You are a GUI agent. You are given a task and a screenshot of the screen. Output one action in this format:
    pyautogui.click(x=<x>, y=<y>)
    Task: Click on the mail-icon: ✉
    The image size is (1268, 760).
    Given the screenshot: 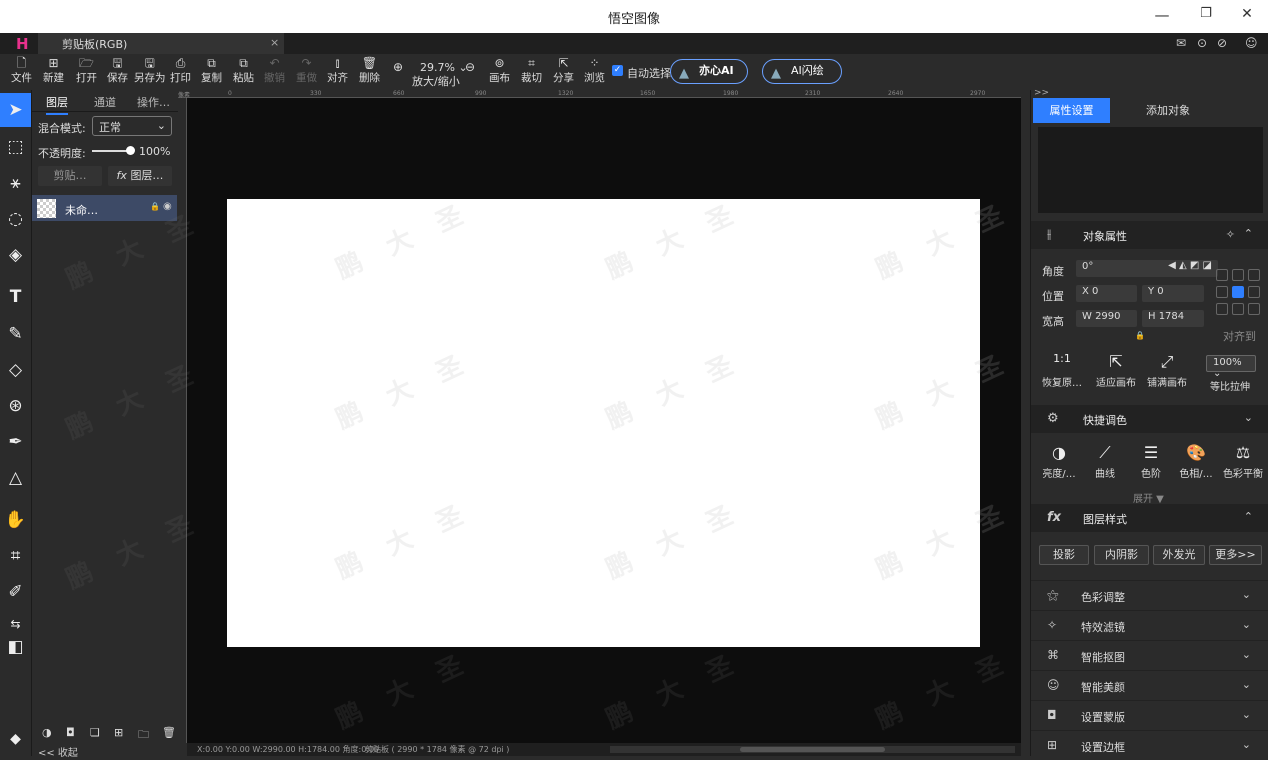 What is the action you would take?
    pyautogui.click(x=1181, y=43)
    